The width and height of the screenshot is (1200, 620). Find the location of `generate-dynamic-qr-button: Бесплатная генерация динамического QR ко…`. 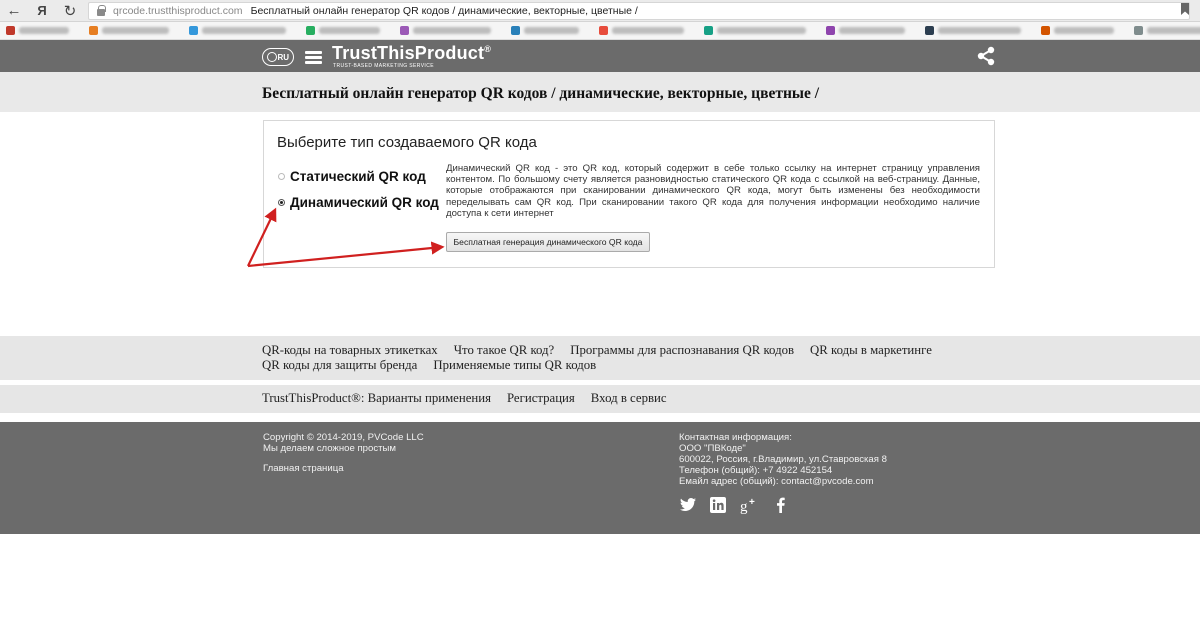

generate-dynamic-qr-button: Бесплатная генерация динамического QR ко… is located at coordinates (548, 242).